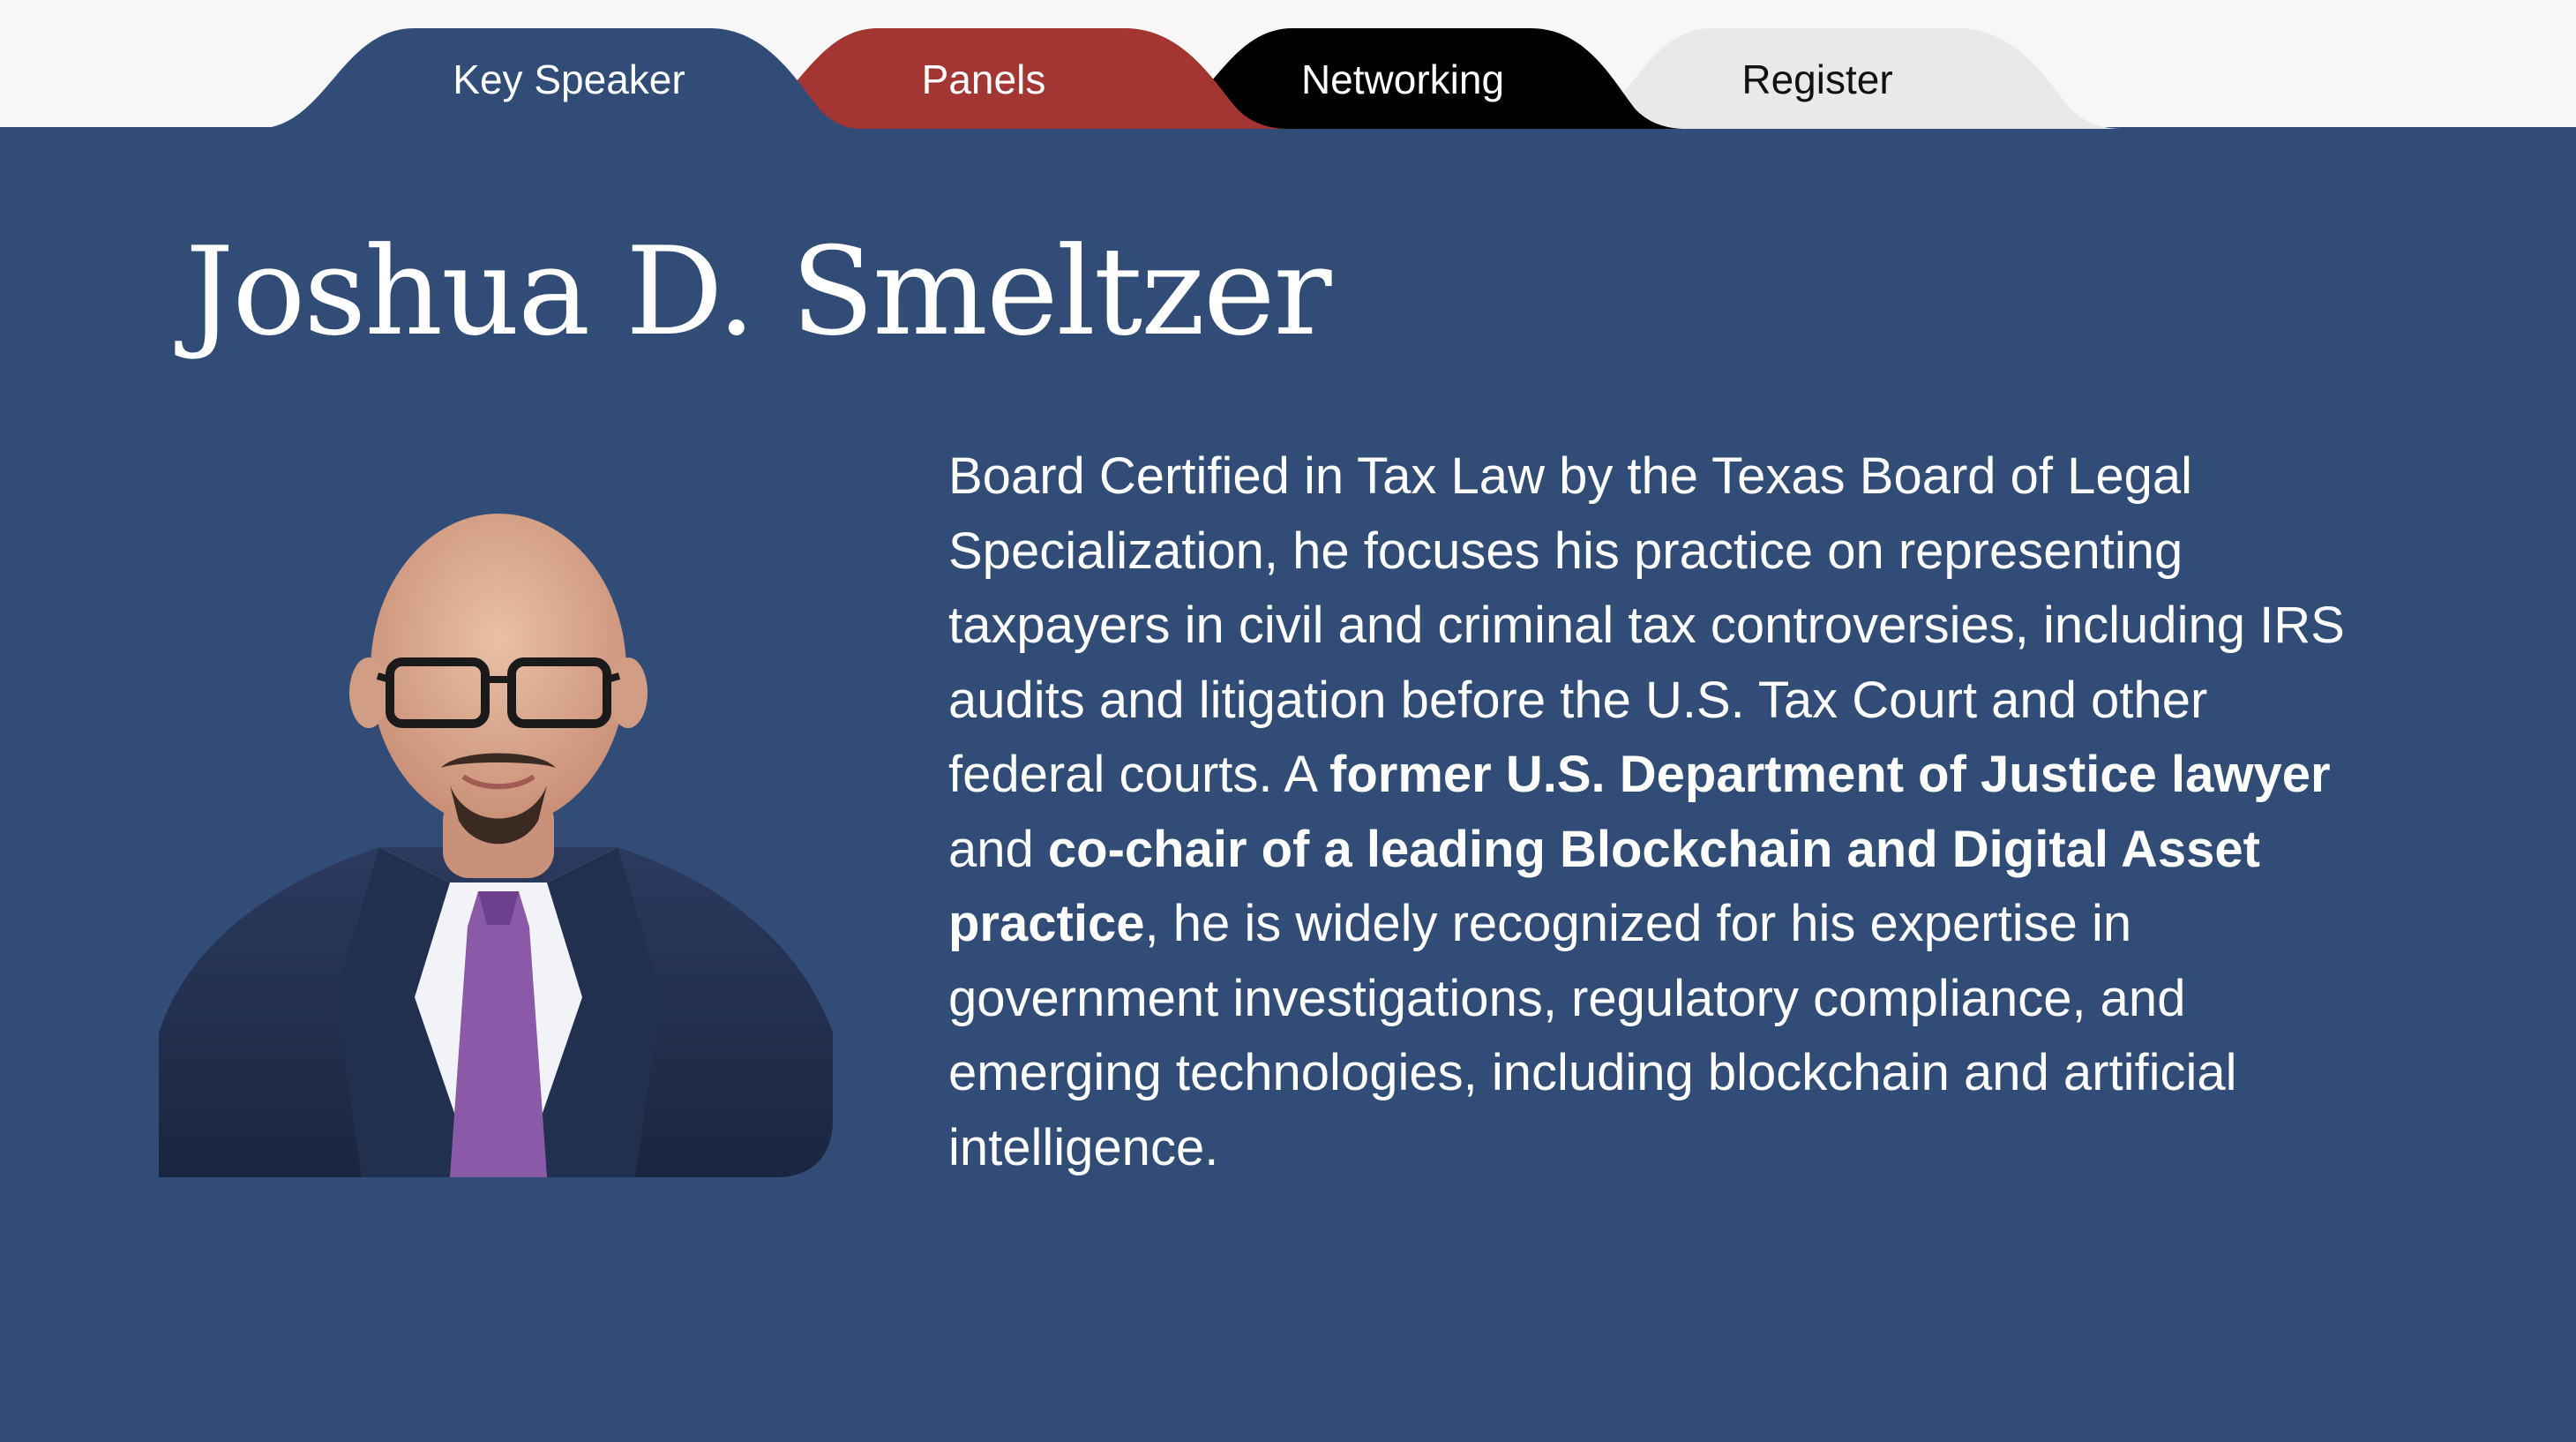 The height and width of the screenshot is (1442, 2576). Describe the element at coordinates (998, 849) in the screenshot. I see `bio-text-2: and` at that location.